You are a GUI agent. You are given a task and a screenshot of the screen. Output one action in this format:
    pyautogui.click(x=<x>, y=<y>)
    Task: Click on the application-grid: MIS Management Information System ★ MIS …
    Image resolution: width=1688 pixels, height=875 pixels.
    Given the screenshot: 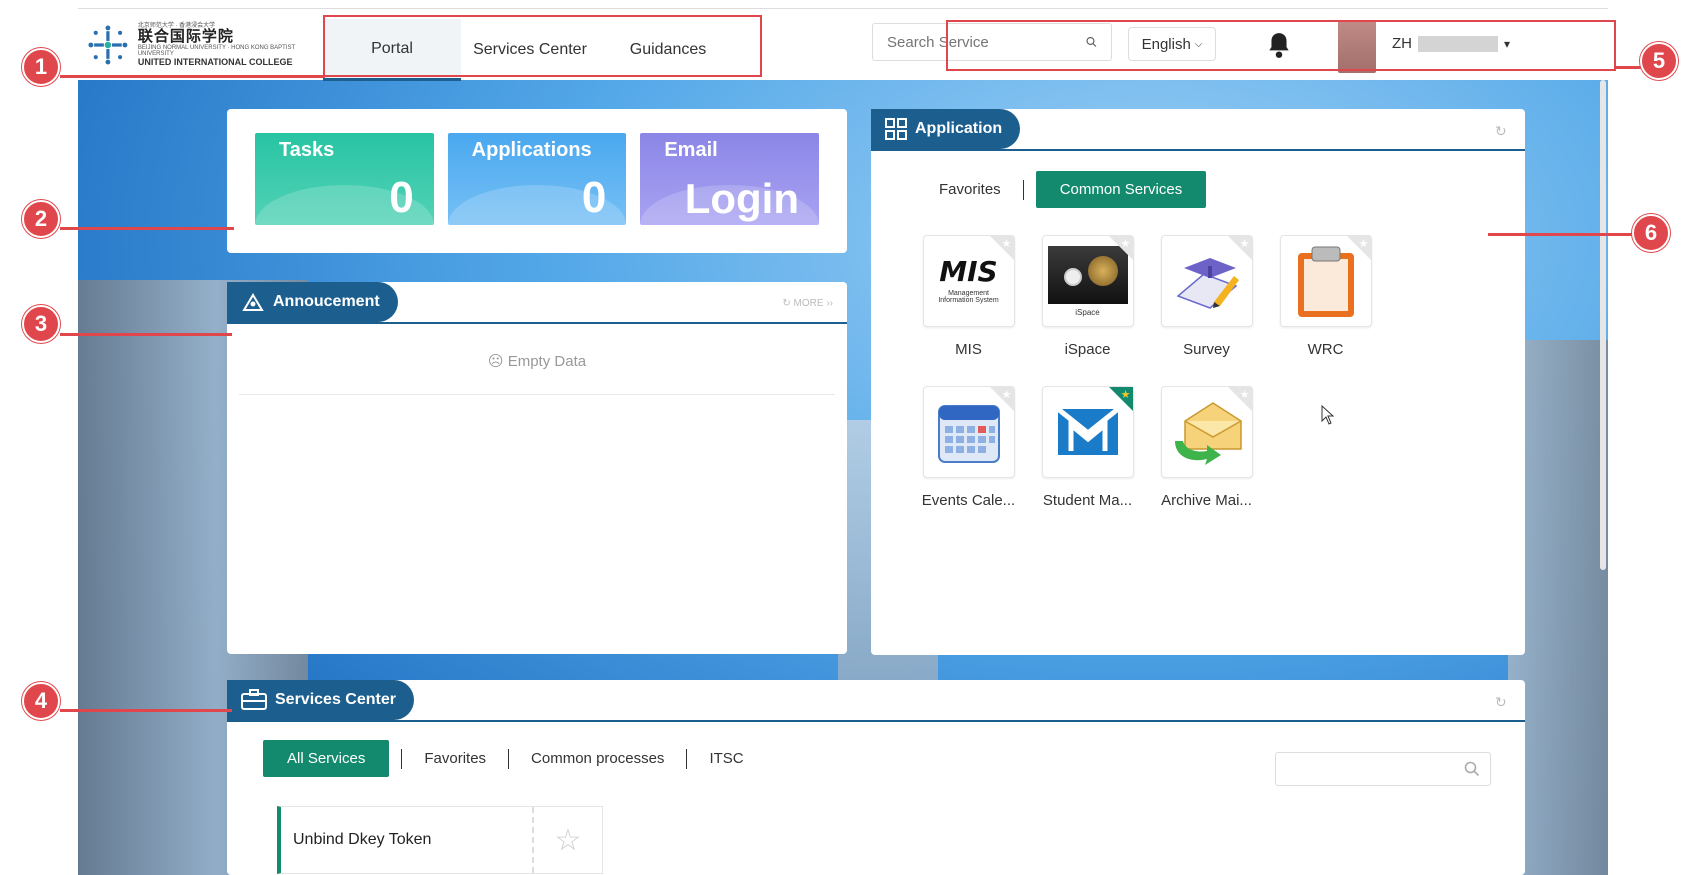 What is the action you would take?
    pyautogui.click(x=1147, y=372)
    